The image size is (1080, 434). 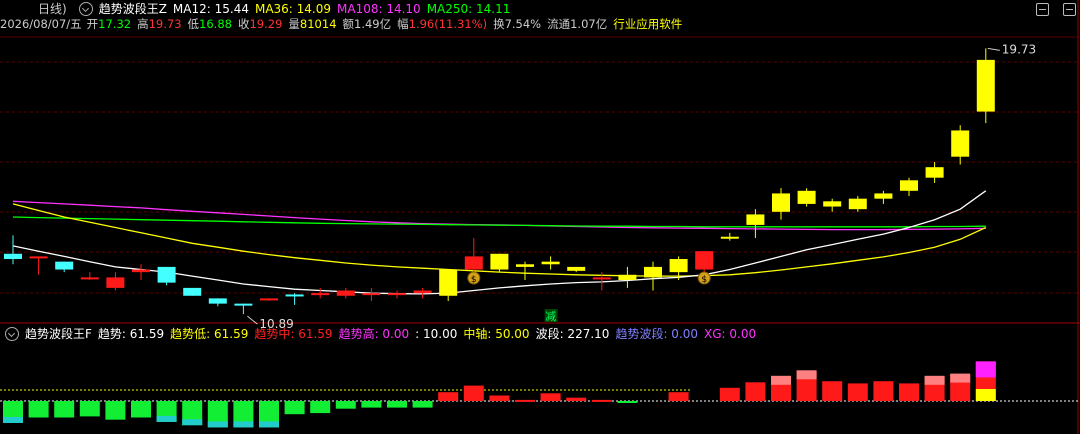 What do you see at coordinates (657, 334) in the screenshot?
I see `sub-legend-item-7: 趋势波段: 0.00` at bounding box center [657, 334].